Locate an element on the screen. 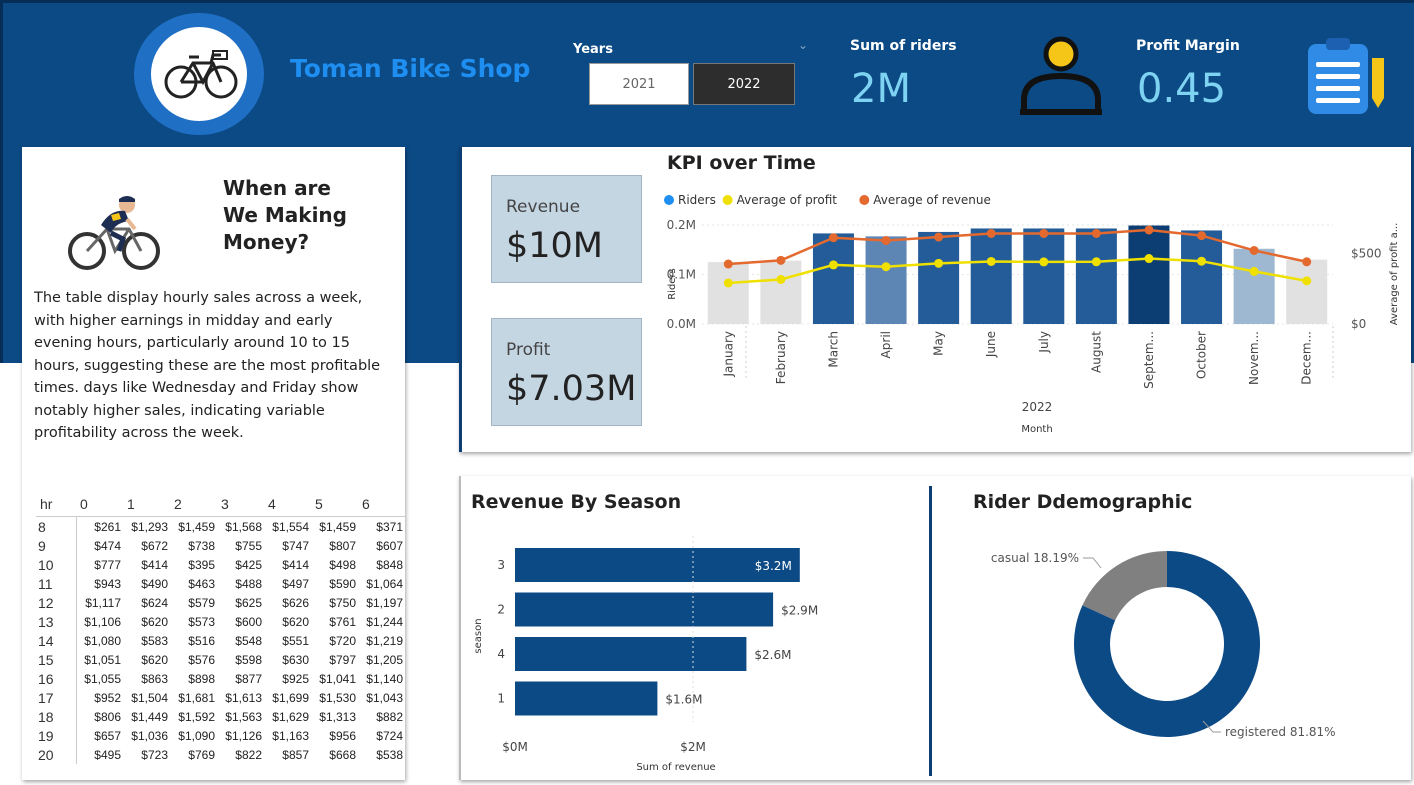  sales-cell: $956 is located at coordinates (342, 735).